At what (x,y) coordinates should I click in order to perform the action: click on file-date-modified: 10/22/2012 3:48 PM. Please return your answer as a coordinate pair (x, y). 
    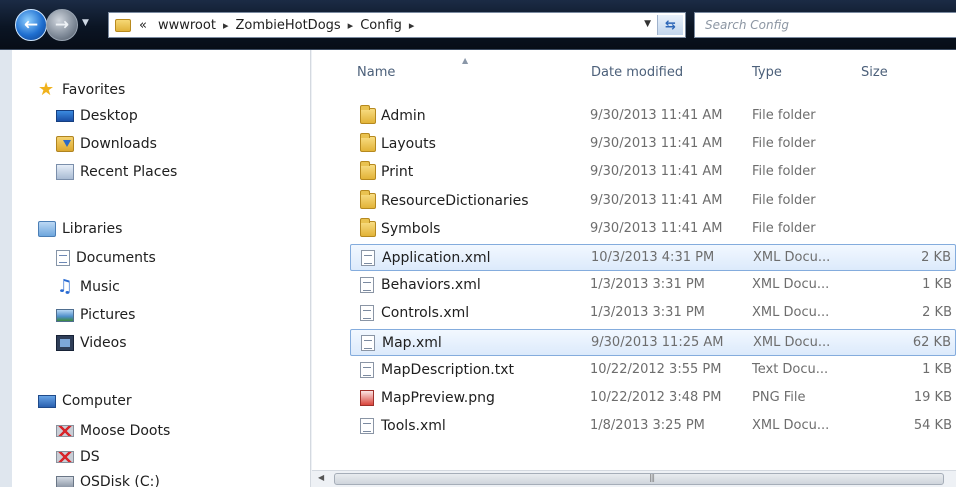
    Looking at the image, I should click on (656, 397).